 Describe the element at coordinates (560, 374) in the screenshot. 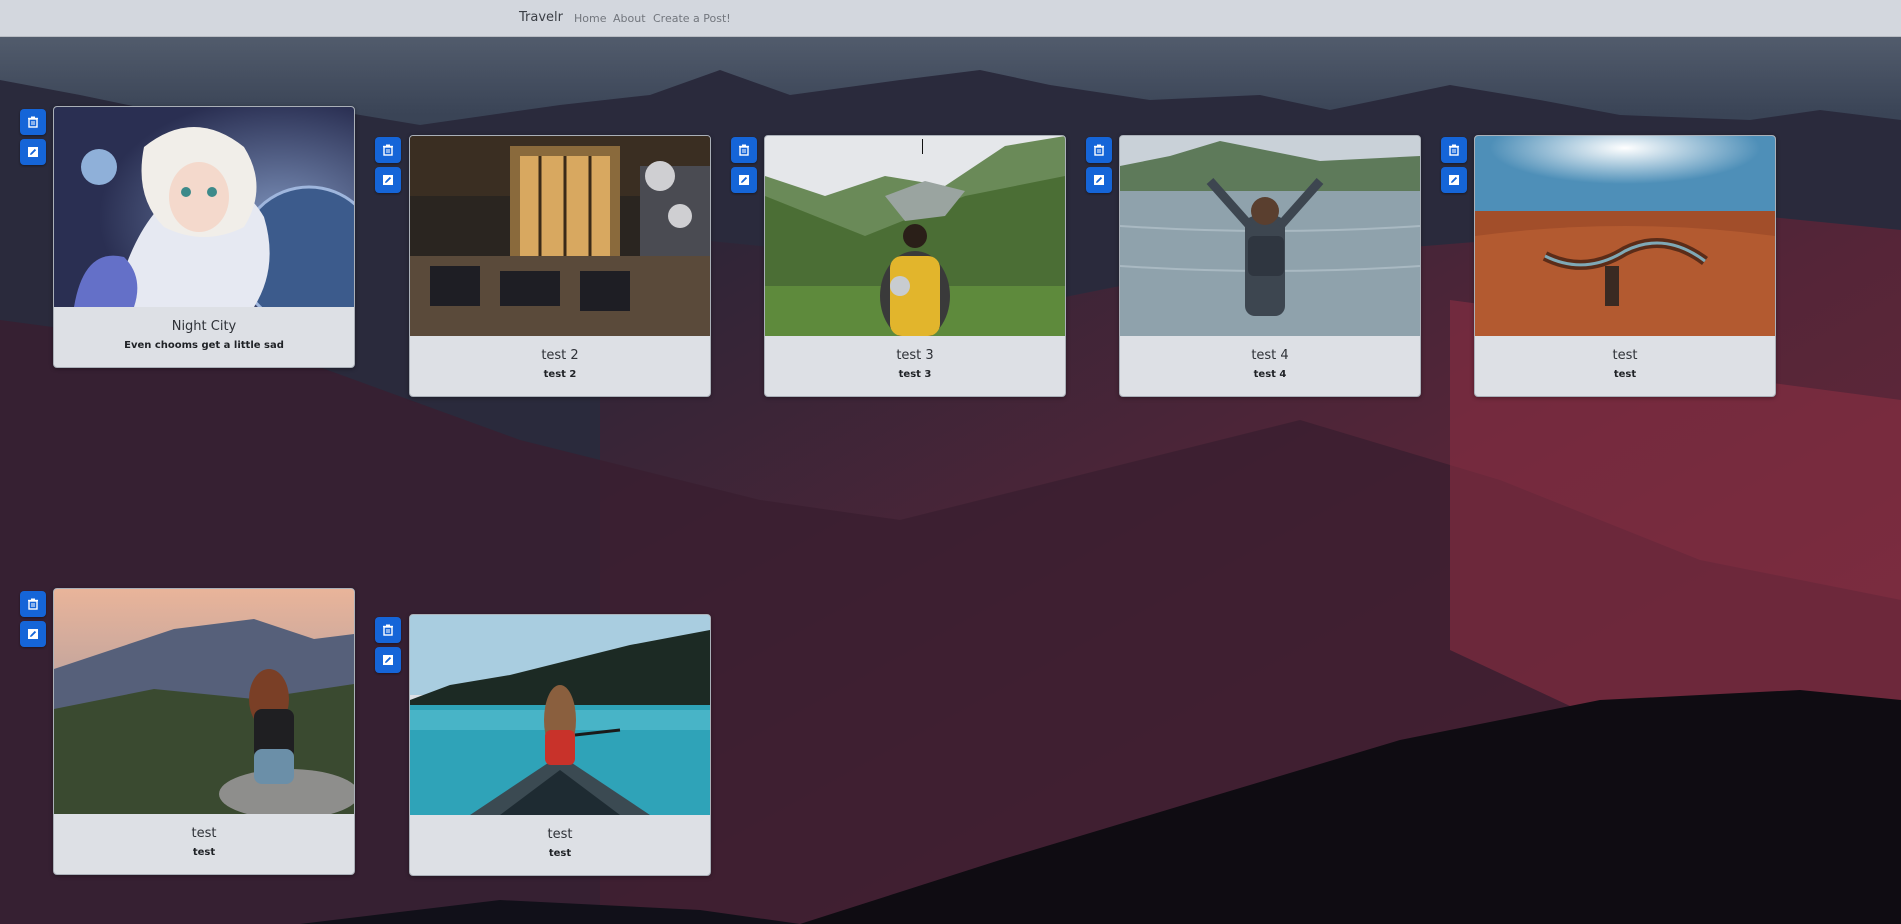

I see `card-text: test 2` at that location.